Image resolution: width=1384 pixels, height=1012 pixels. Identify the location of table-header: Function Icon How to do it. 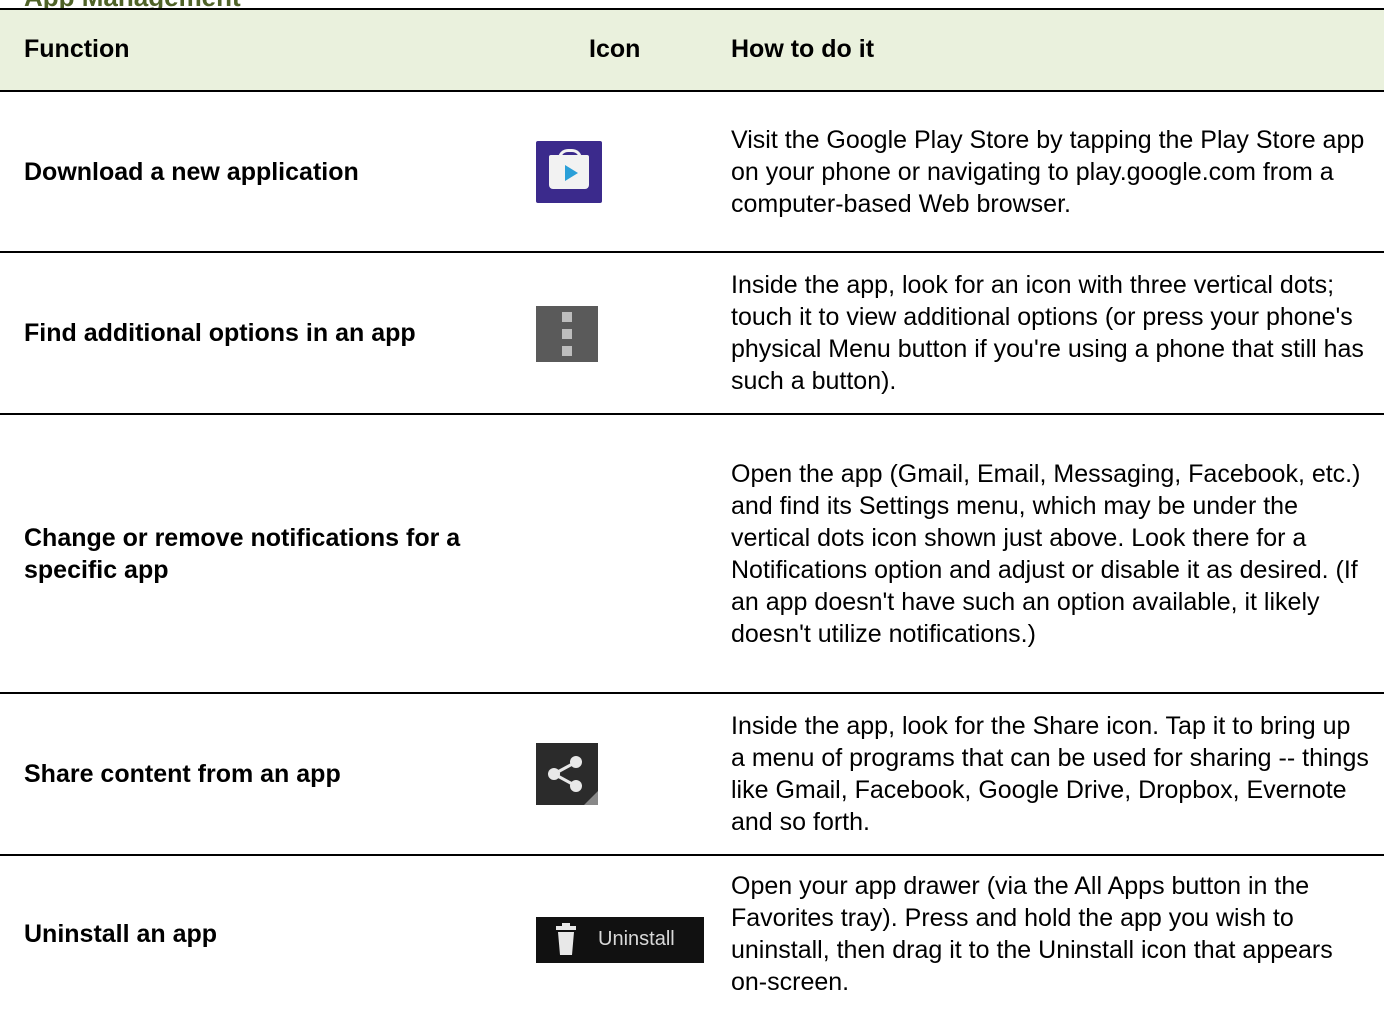
(692, 51).